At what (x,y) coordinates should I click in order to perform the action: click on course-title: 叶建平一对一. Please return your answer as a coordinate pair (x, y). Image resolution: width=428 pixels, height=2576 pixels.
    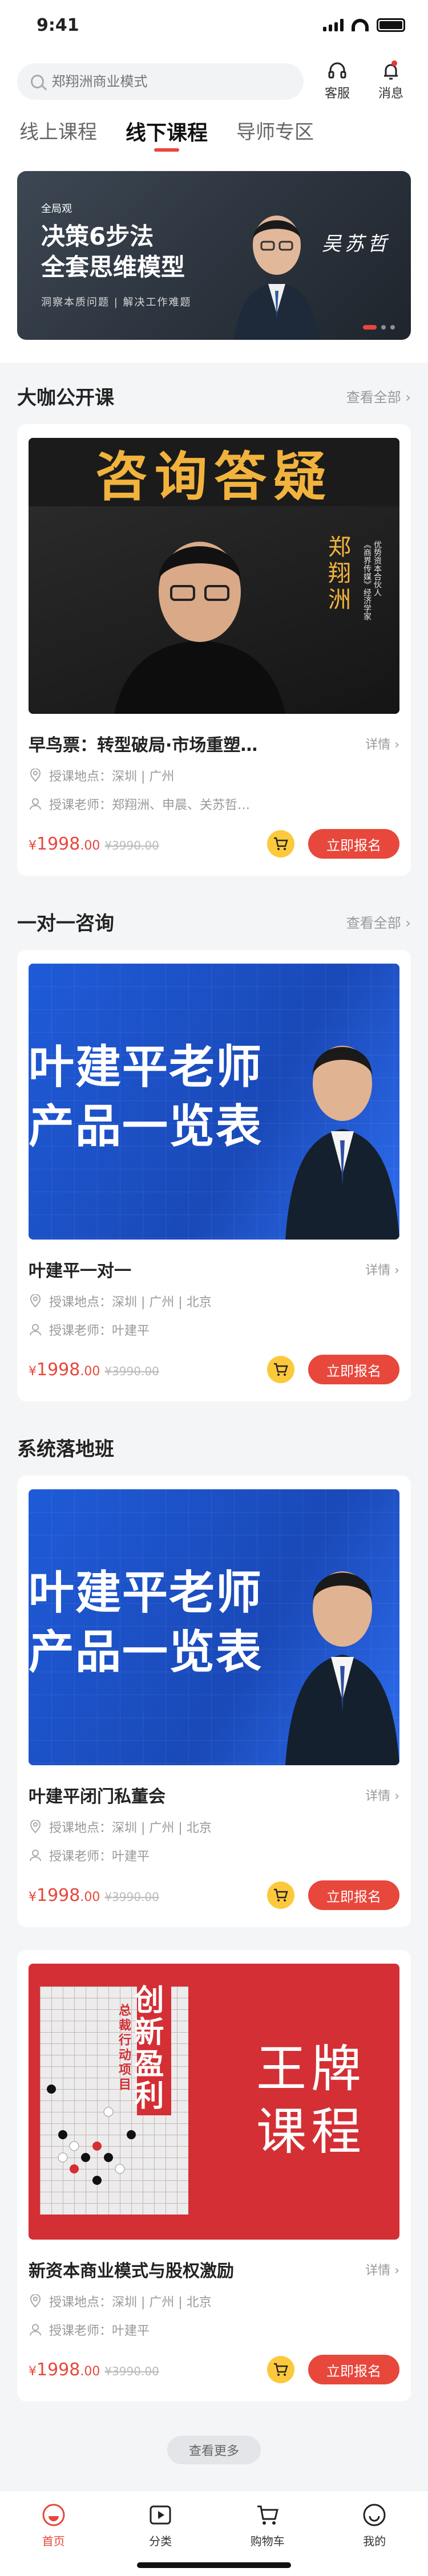
    Looking at the image, I should click on (80, 1269).